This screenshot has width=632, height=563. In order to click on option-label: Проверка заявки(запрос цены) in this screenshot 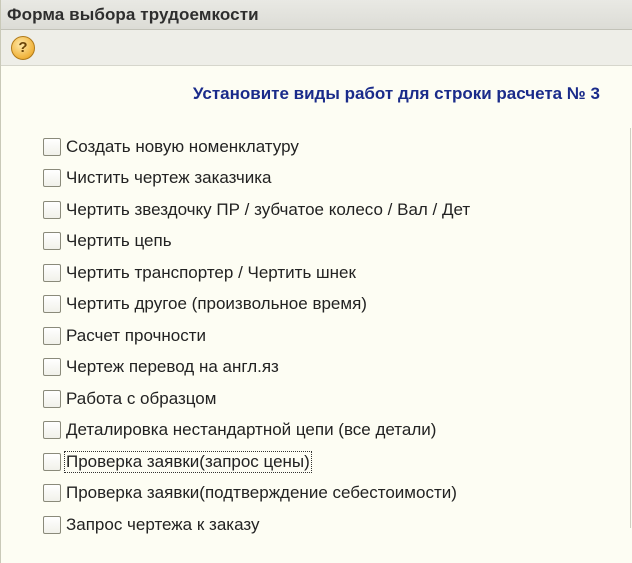, I will do `click(188, 461)`.